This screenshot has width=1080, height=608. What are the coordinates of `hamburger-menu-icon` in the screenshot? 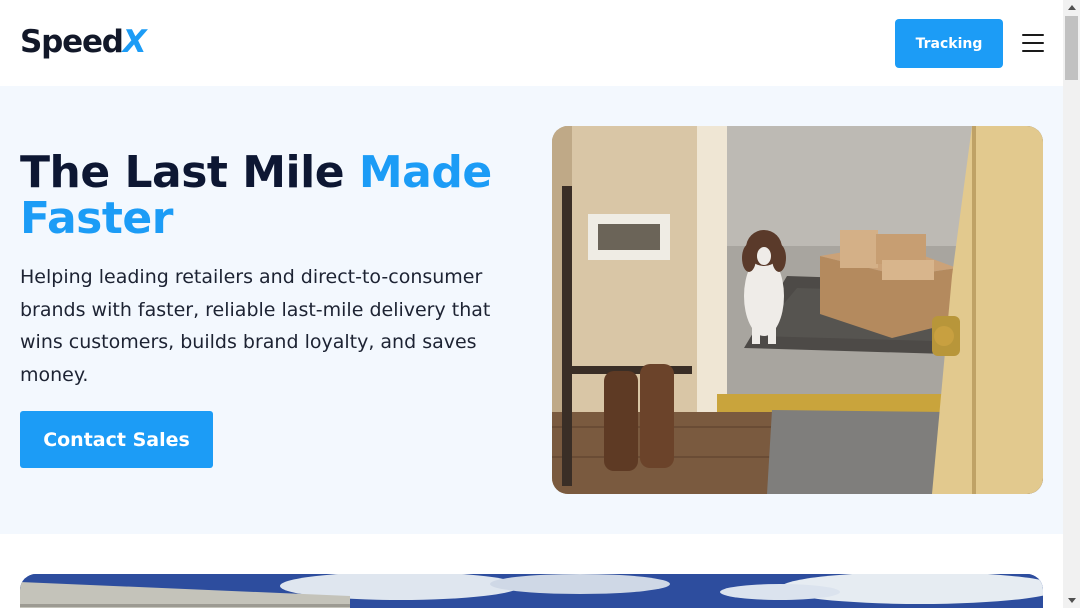 It's located at (1033, 43).